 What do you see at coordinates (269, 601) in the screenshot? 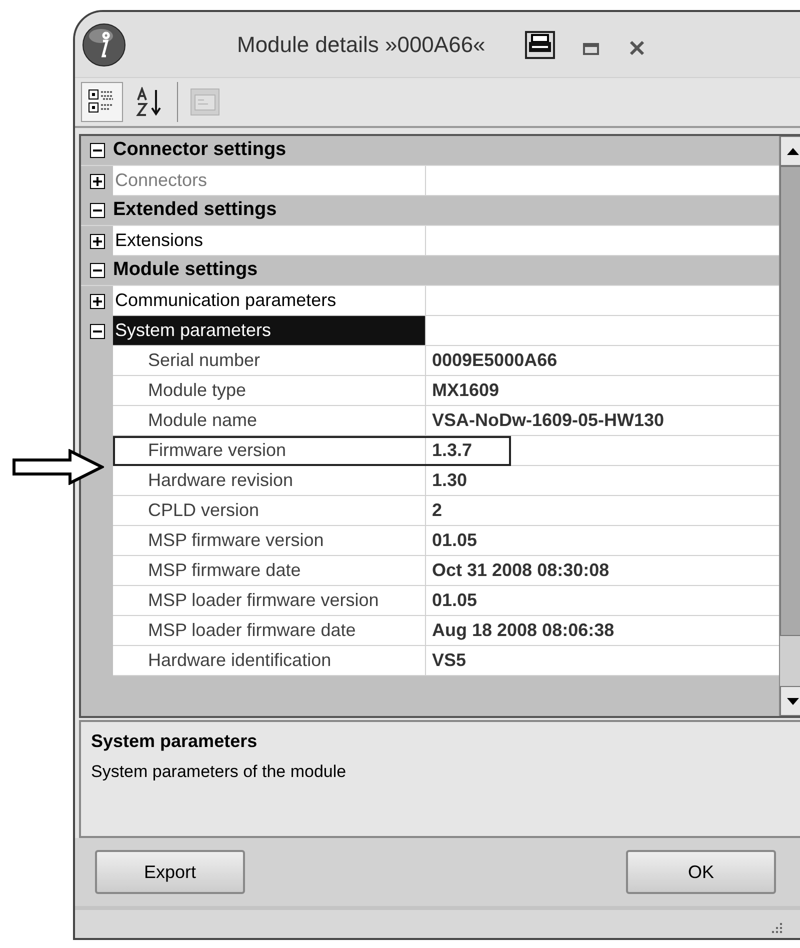
I see `field-name: MSP loader firmware version` at bounding box center [269, 601].